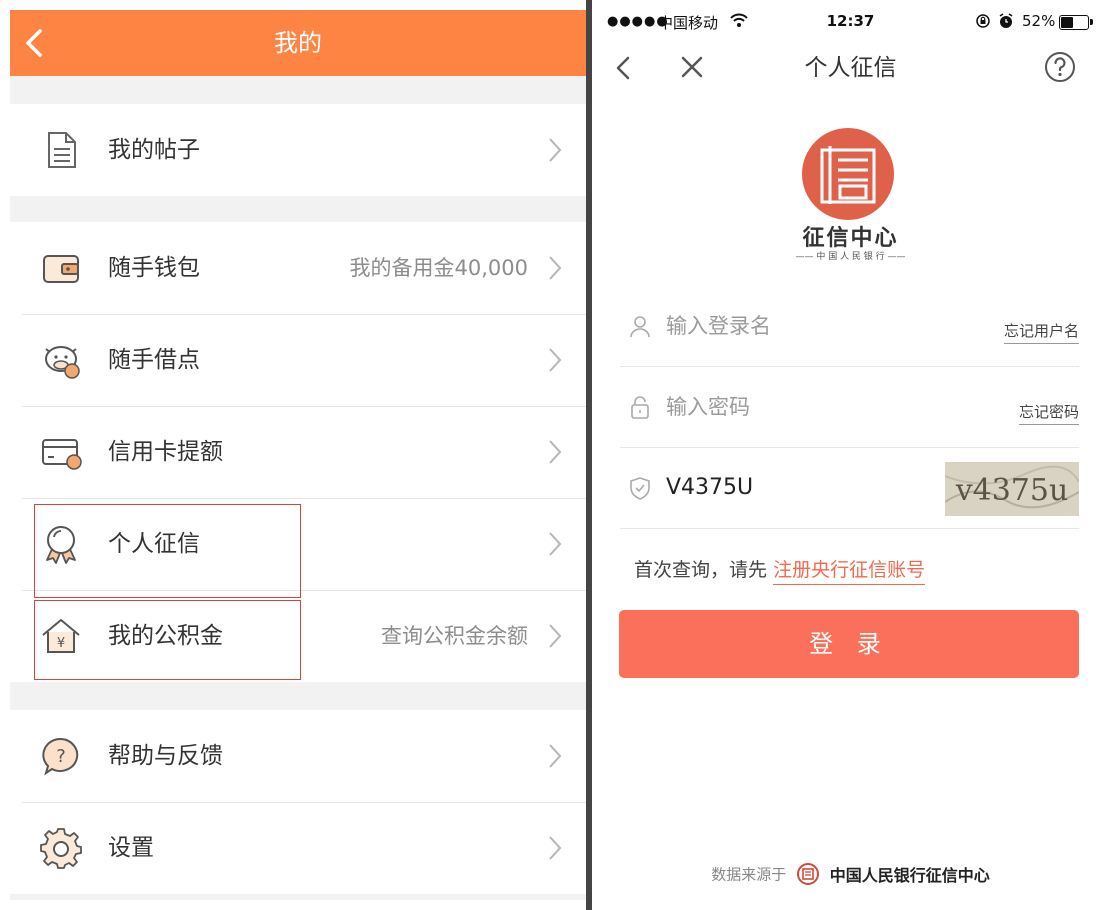 This screenshot has height=910, width=1109. I want to click on menu-item-label: 我的帖子, so click(154, 150).